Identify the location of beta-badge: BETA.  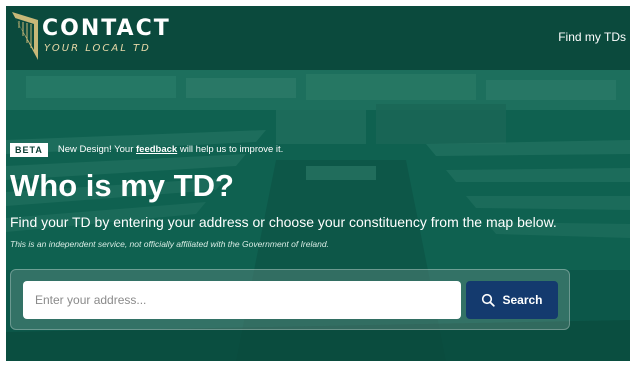
(29, 150).